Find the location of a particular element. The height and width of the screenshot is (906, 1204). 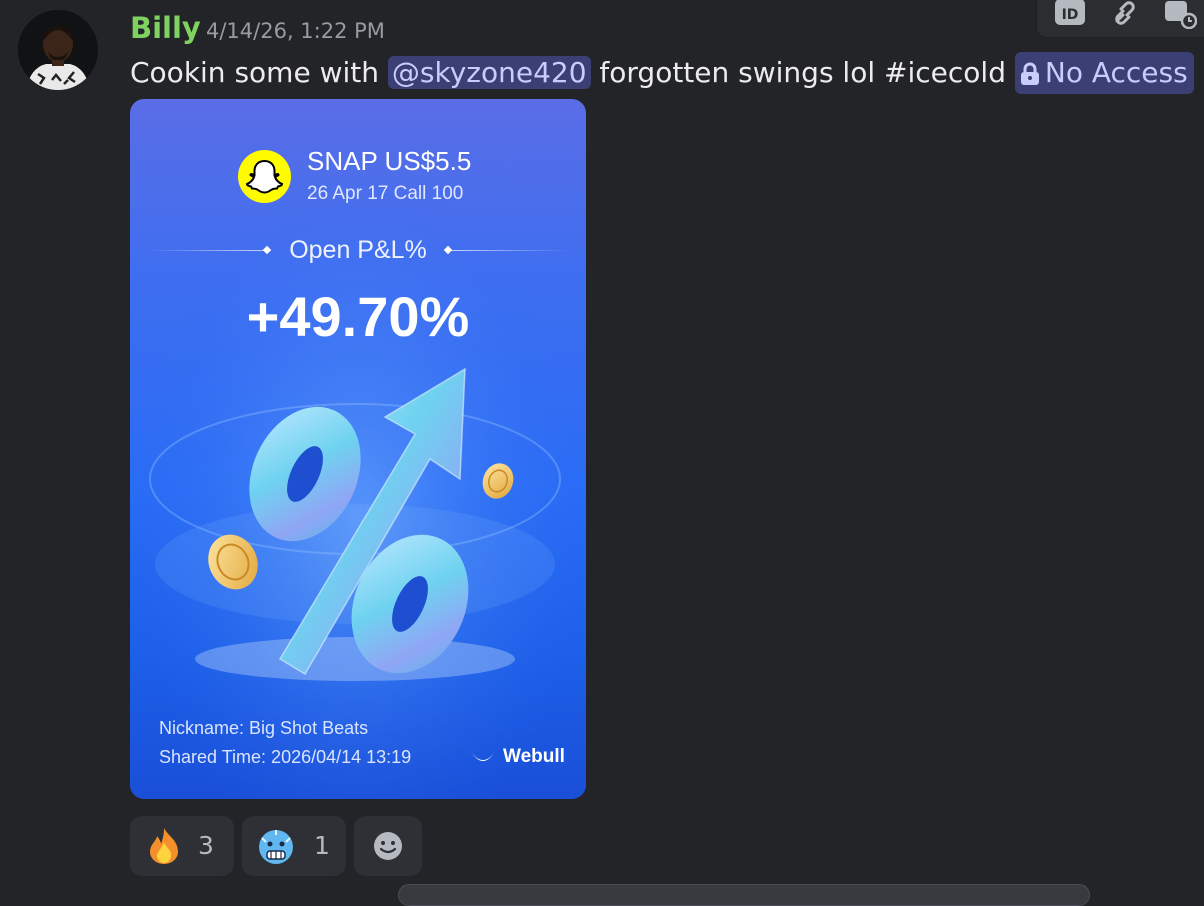

id-icon: ID is located at coordinates (1070, 14).